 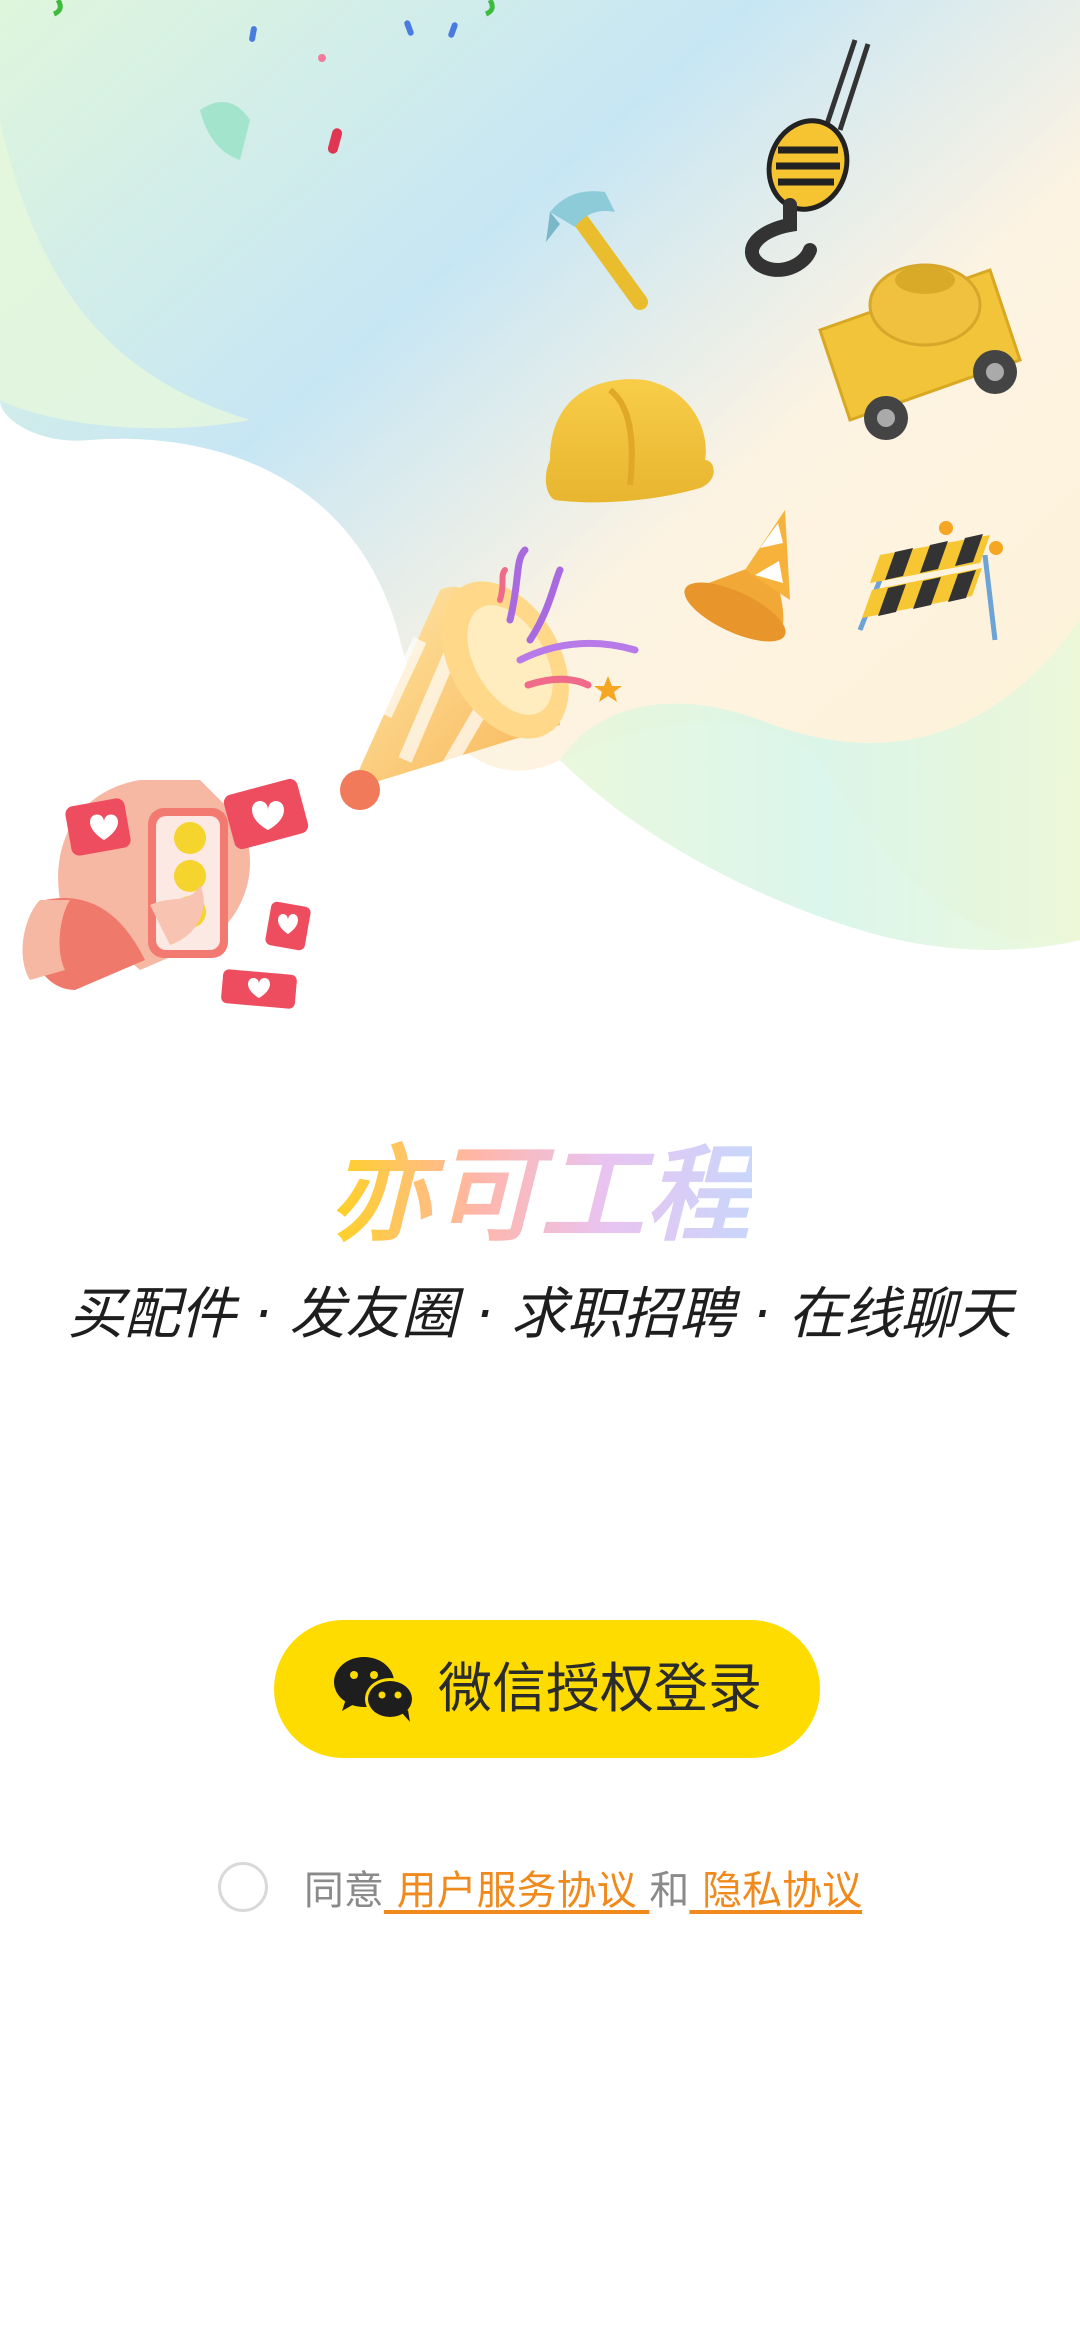 I want to click on agreement-row: 同意 用户服务协议 和 隐私协议, so click(x=540, y=1887).